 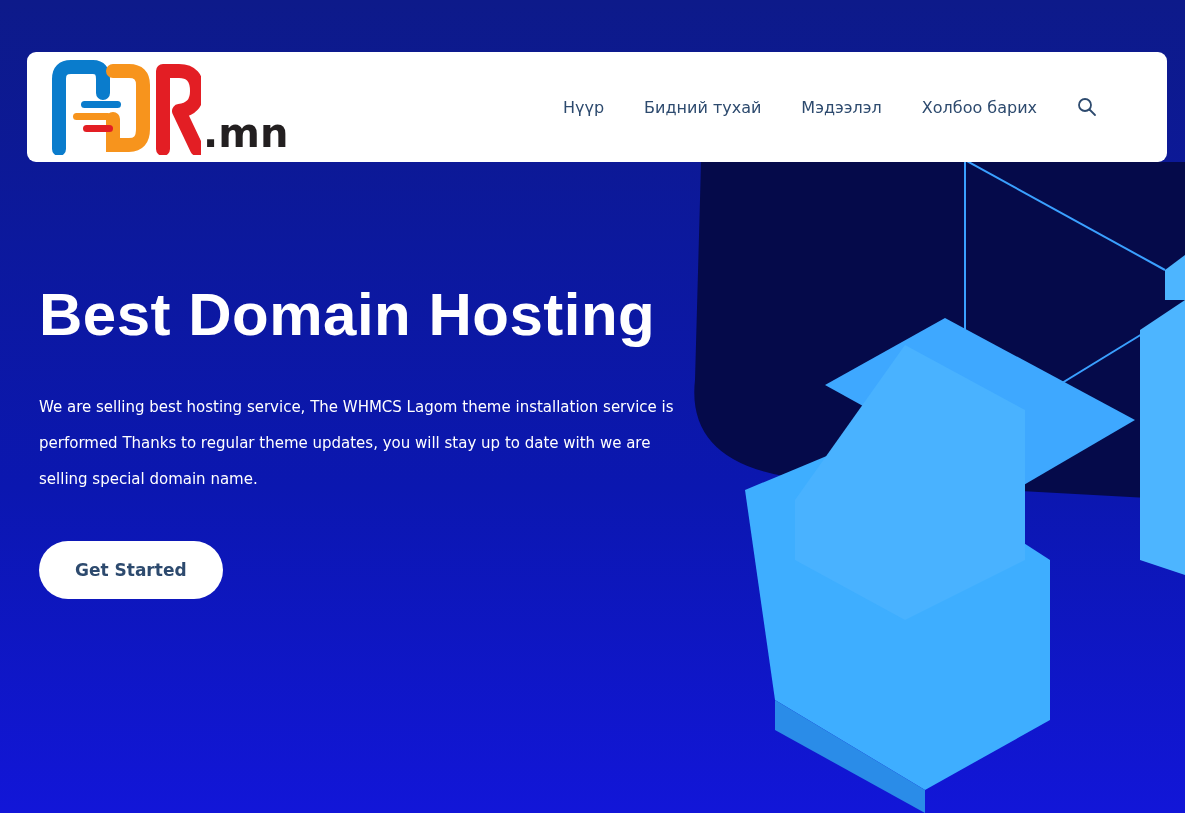 I want to click on nav-link: Нүүр, so click(x=583, y=107).